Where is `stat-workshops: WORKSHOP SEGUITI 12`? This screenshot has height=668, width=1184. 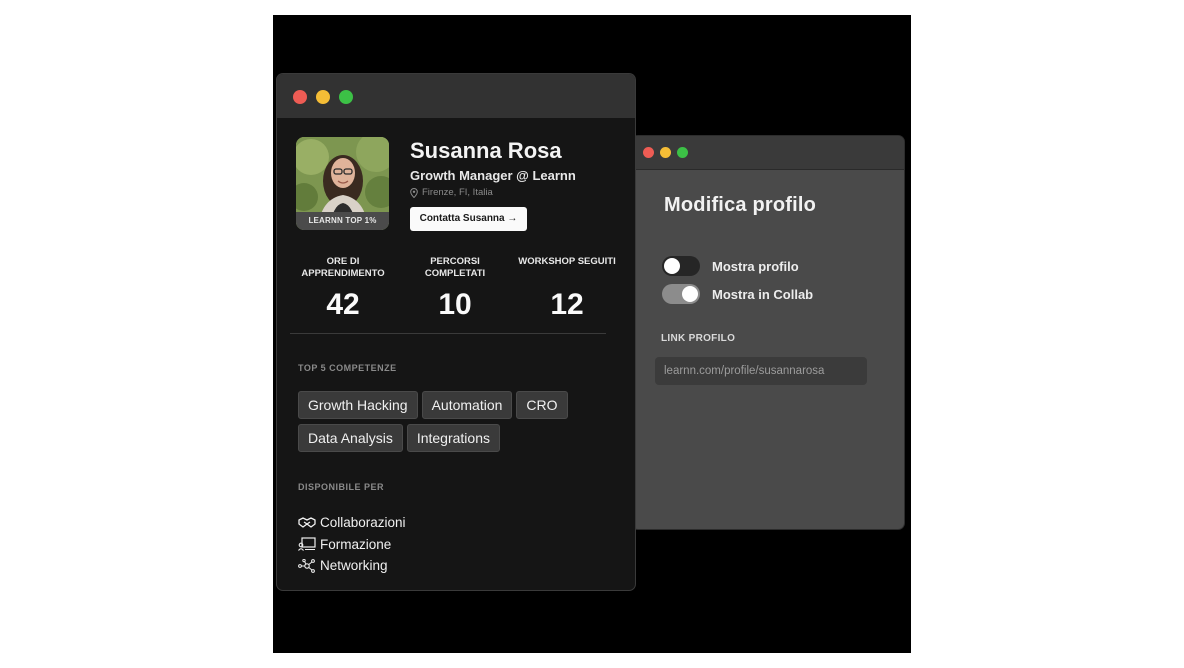 stat-workshops: WORKSHOP SEGUITI 12 is located at coordinates (567, 289).